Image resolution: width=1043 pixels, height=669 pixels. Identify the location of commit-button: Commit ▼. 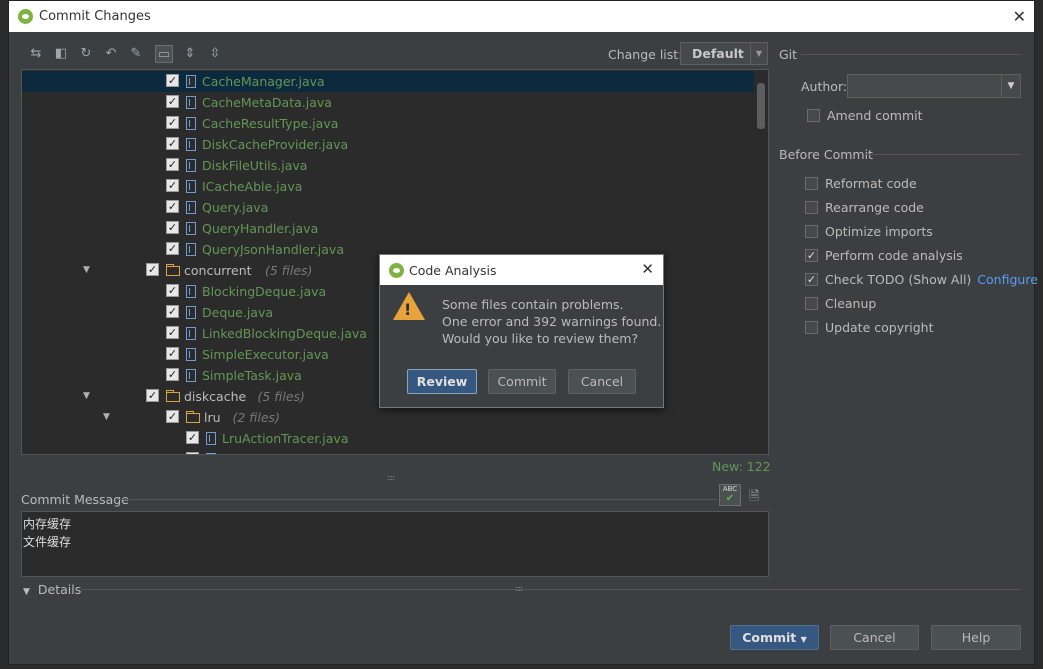
(774, 637).